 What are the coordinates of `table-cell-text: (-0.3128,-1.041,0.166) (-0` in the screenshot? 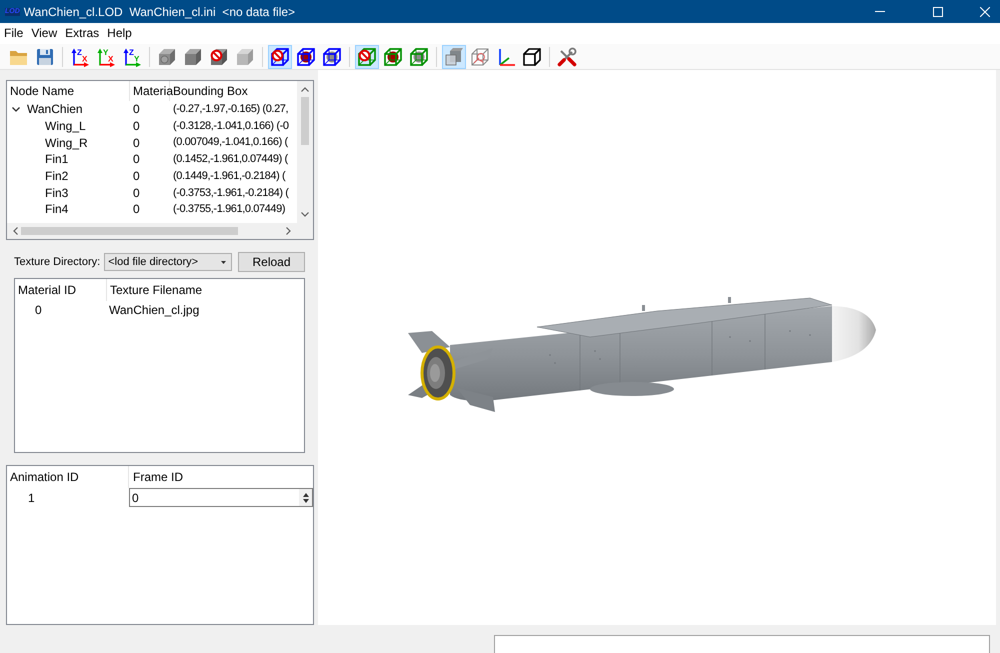 It's located at (231, 126).